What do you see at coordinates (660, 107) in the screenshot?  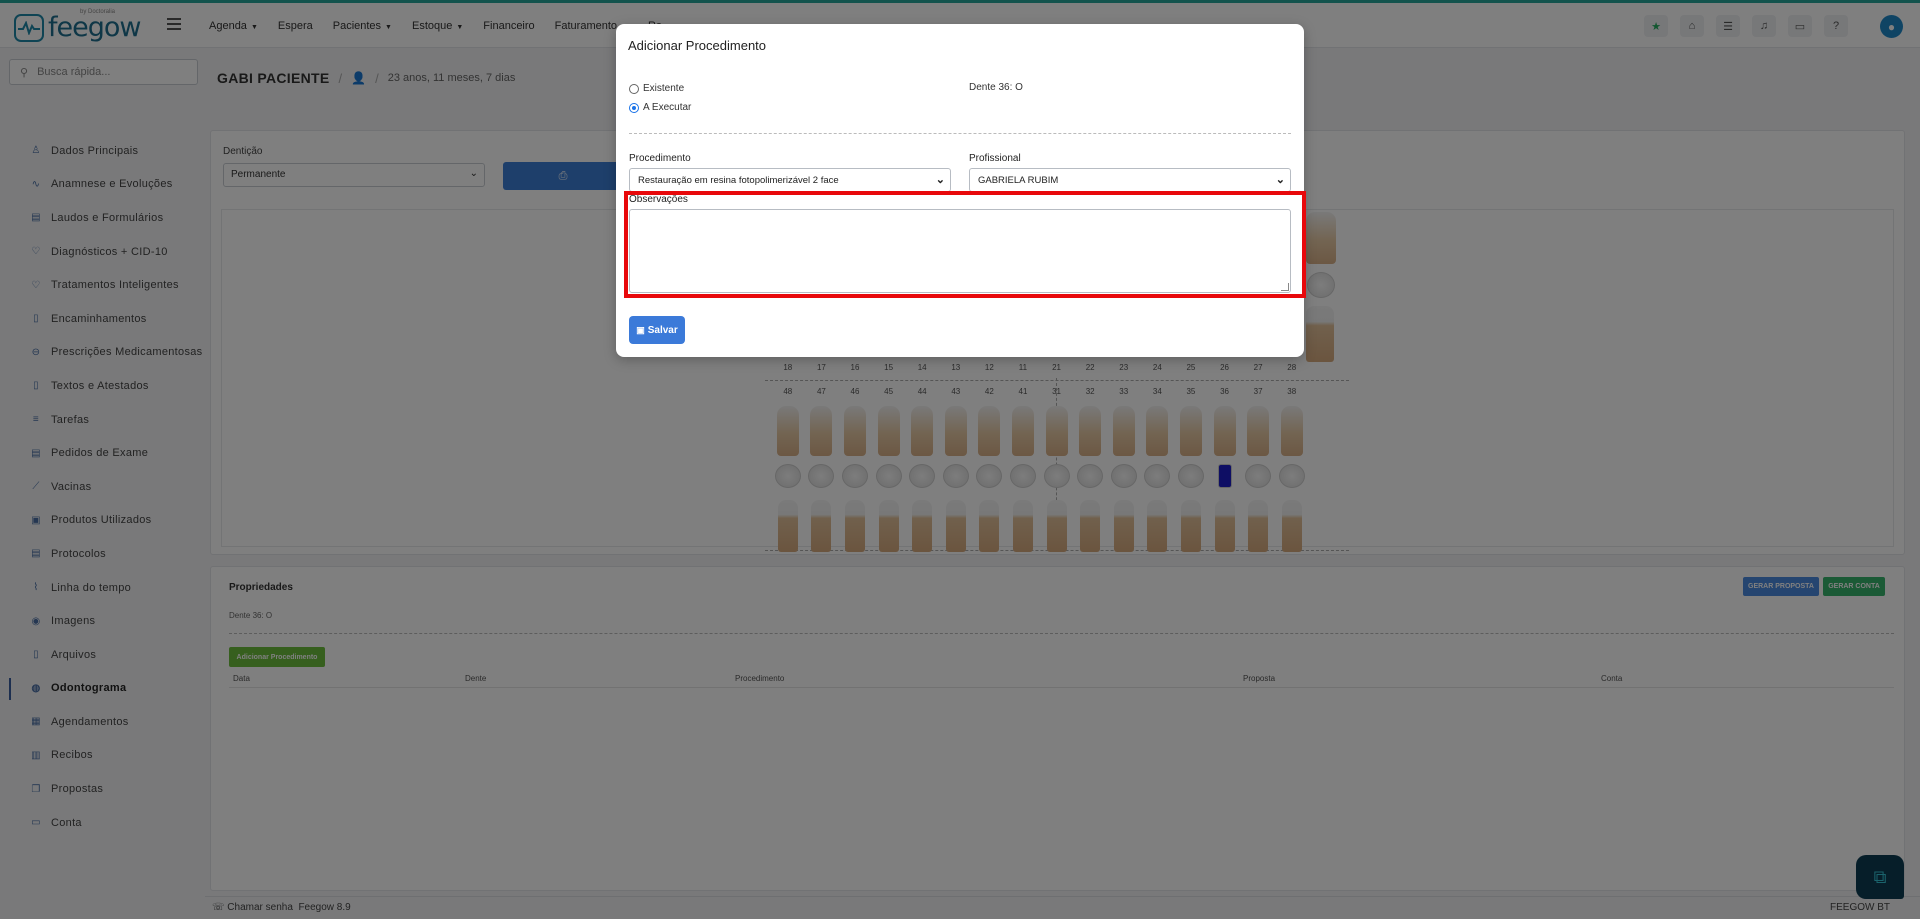 I see `radio-executar-row: A Executar` at bounding box center [660, 107].